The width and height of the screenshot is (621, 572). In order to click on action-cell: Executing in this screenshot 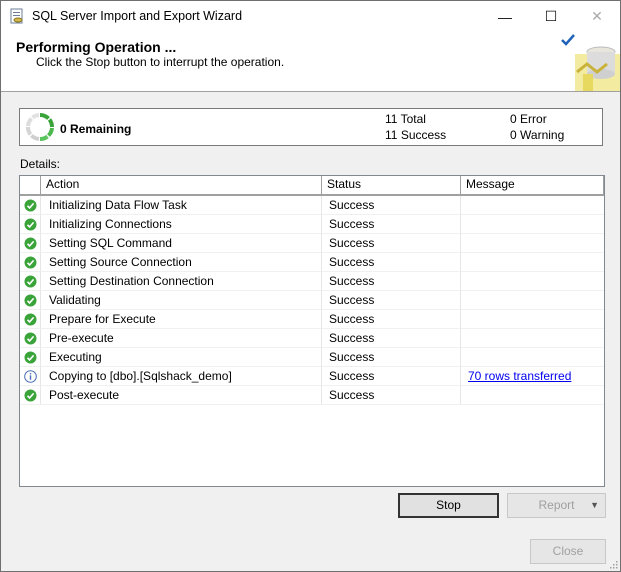, I will do `click(181, 357)`.